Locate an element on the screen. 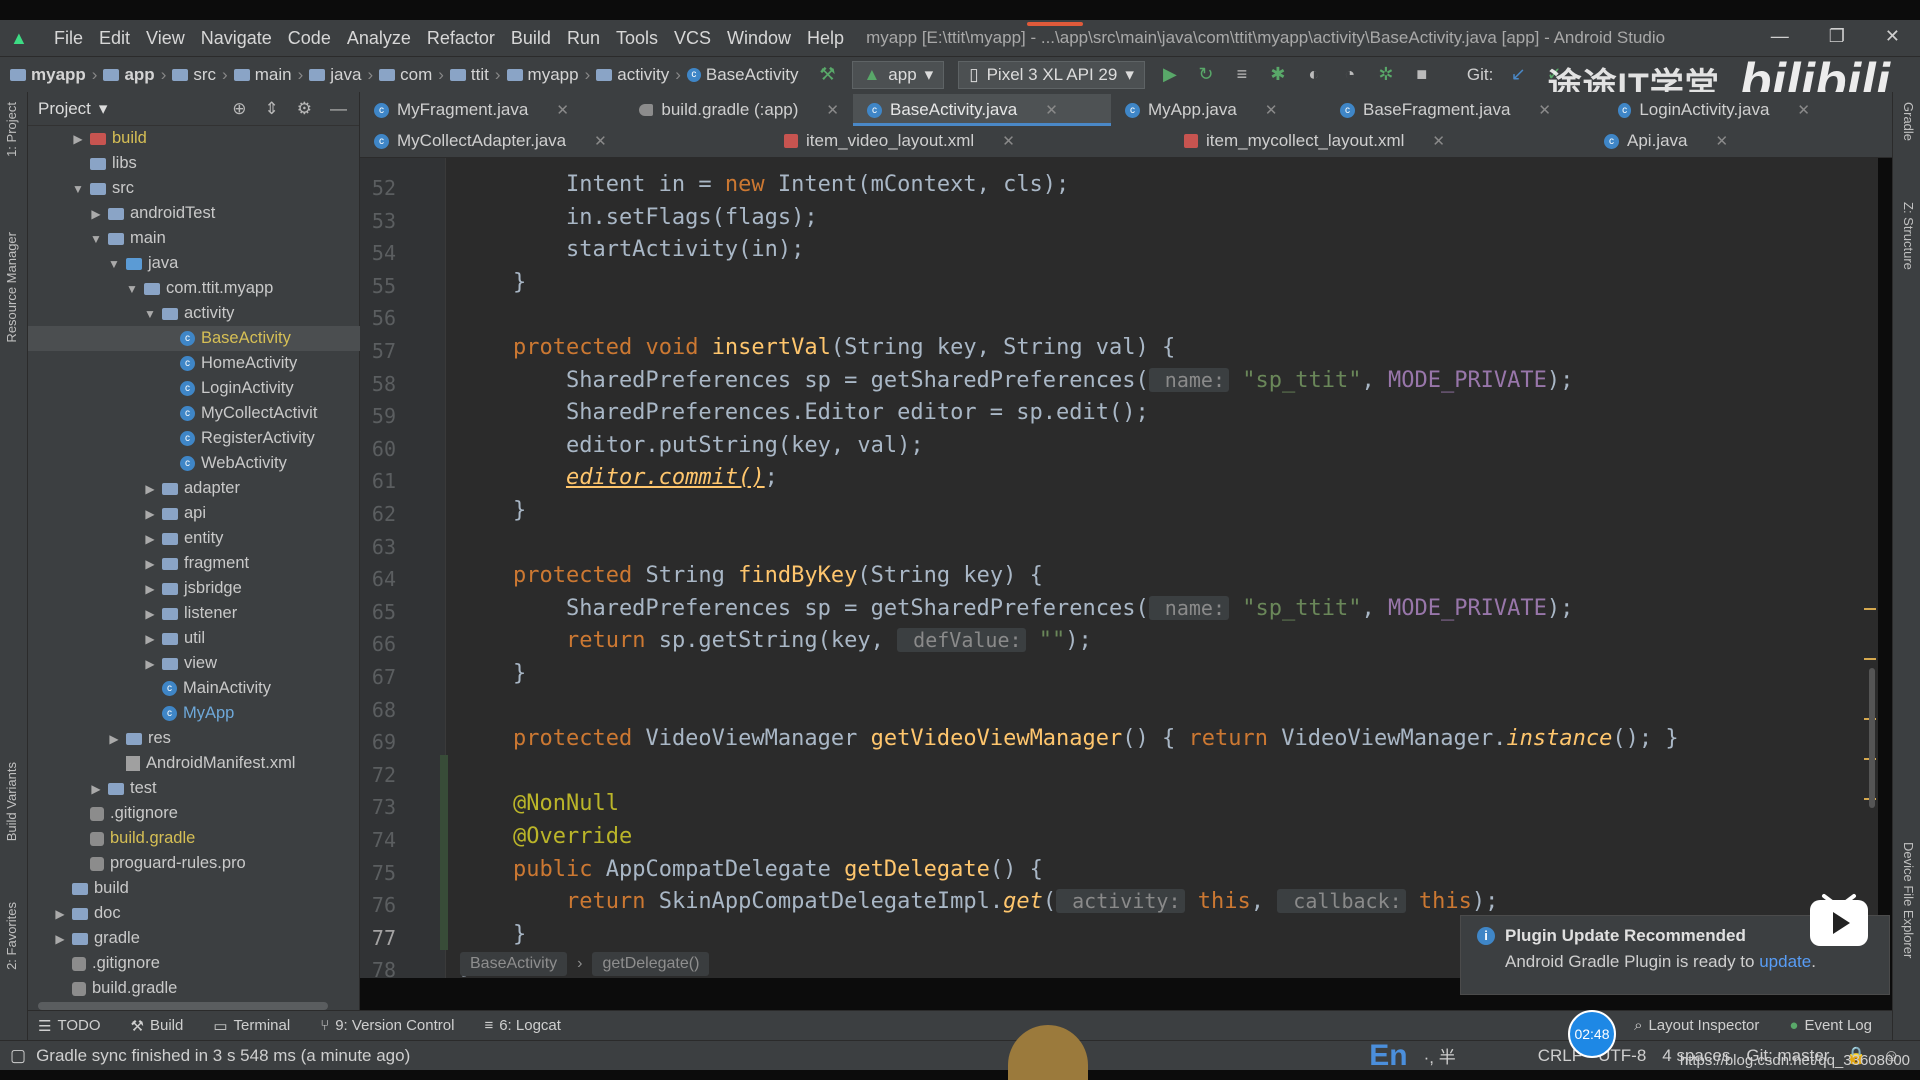  tree-item: c BaseActivity is located at coordinates (194, 338).